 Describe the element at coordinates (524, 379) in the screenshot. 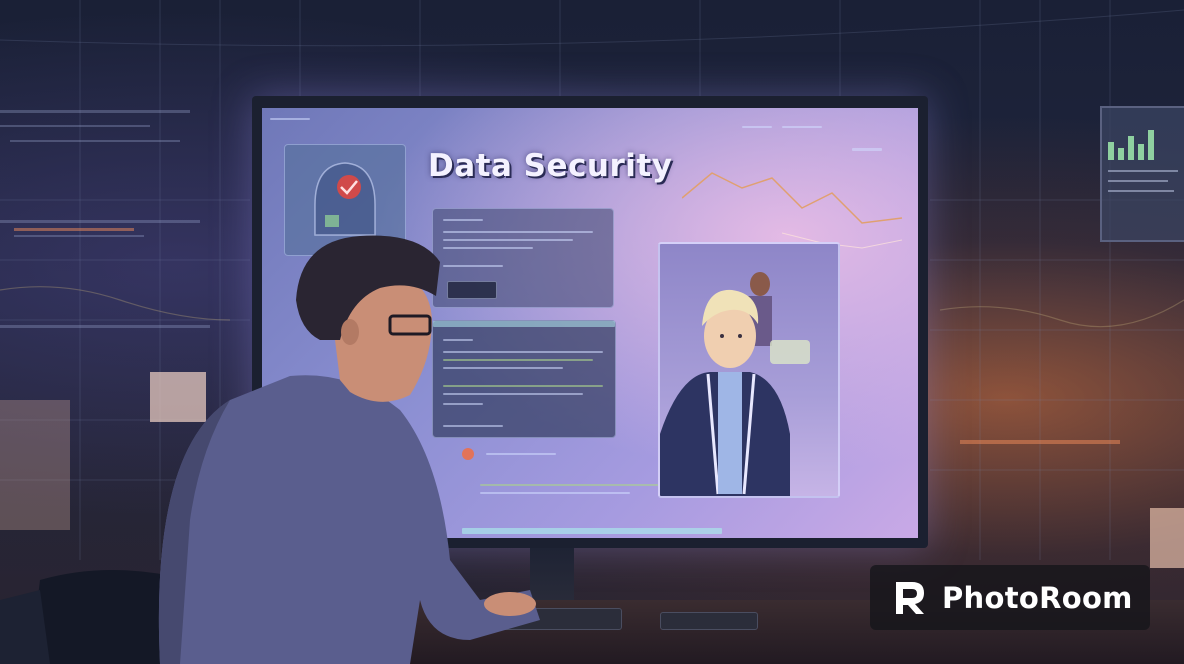

I see `info-card-lower` at that location.